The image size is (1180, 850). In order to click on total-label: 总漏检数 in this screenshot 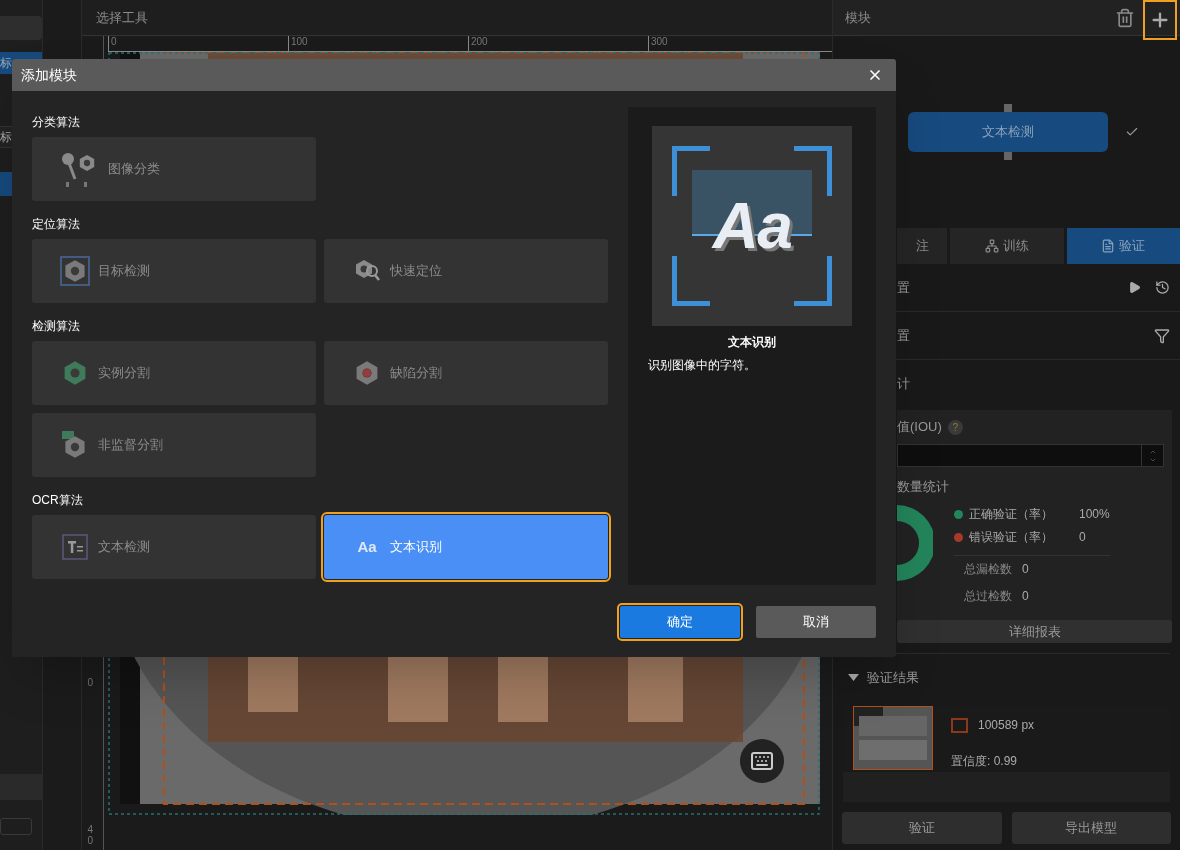, I will do `click(988, 569)`.